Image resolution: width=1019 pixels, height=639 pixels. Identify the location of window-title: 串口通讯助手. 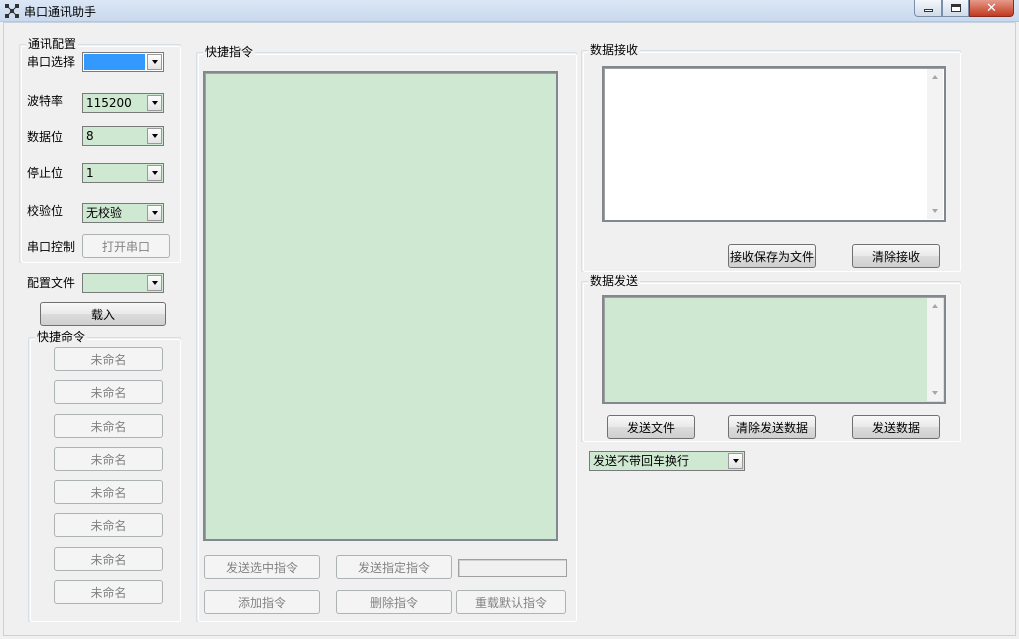
(60, 12).